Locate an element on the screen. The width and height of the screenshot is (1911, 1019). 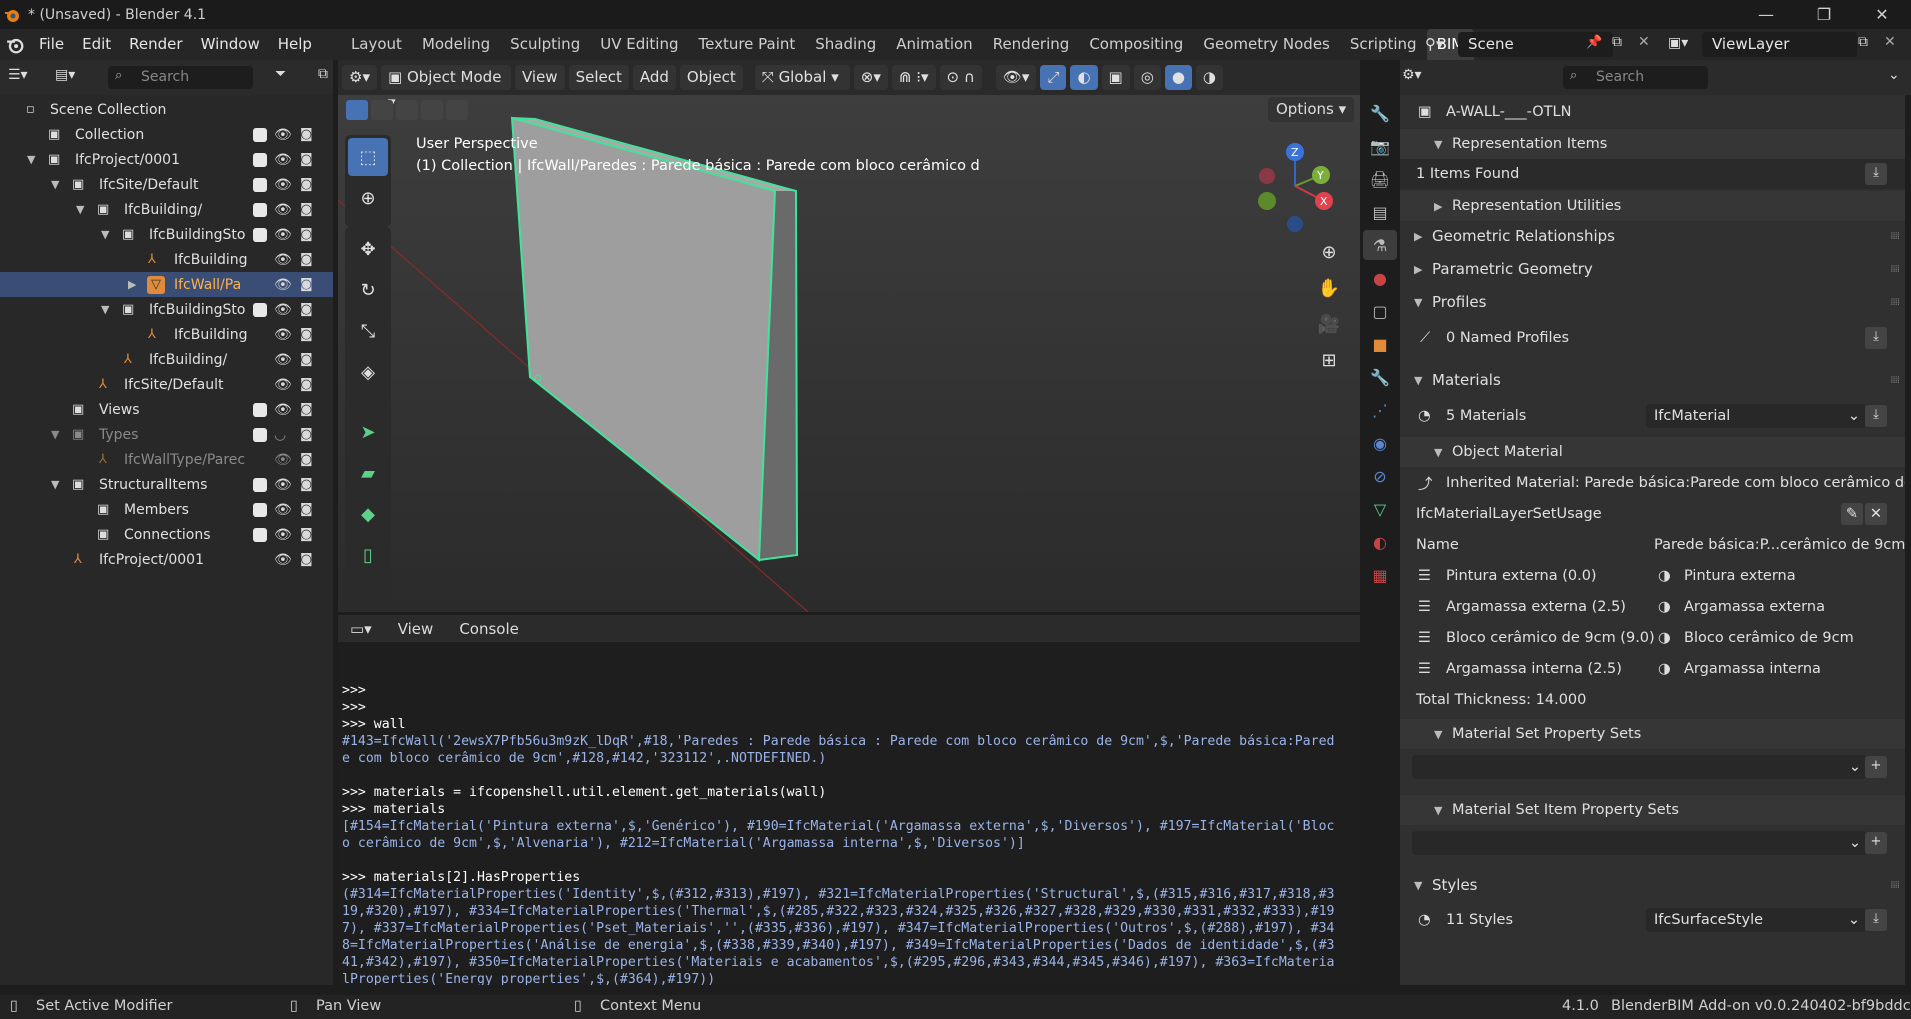
representation-utilities-header: ▶ Representation Utilities is located at coordinates (1652, 206).